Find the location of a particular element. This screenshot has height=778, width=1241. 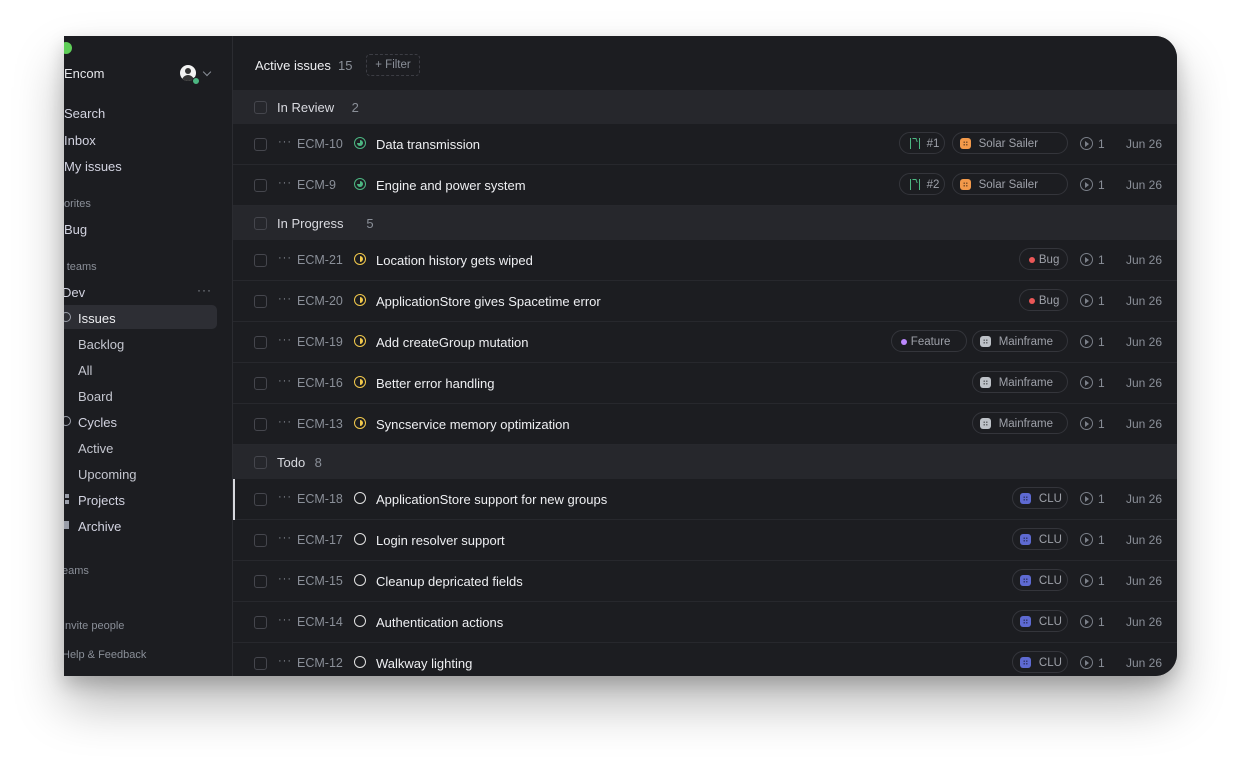

issue-title: Syncservice memory optimization is located at coordinates (473, 424).